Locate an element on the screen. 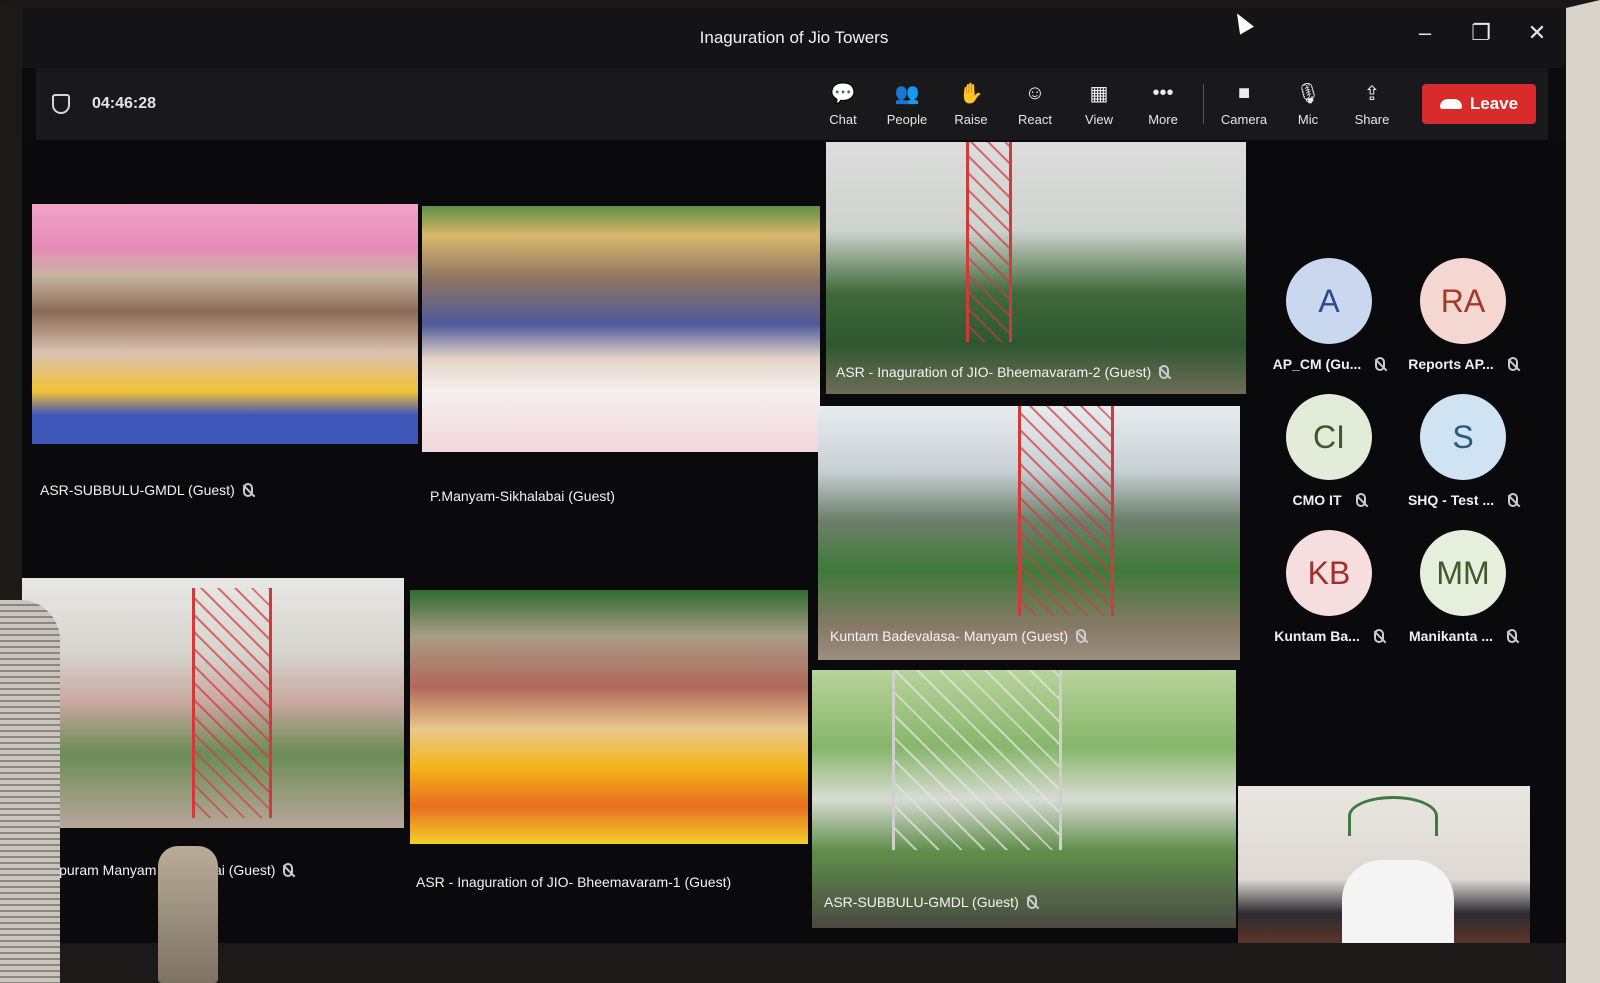  react-button: ☺ React is located at coordinates (1035, 104).